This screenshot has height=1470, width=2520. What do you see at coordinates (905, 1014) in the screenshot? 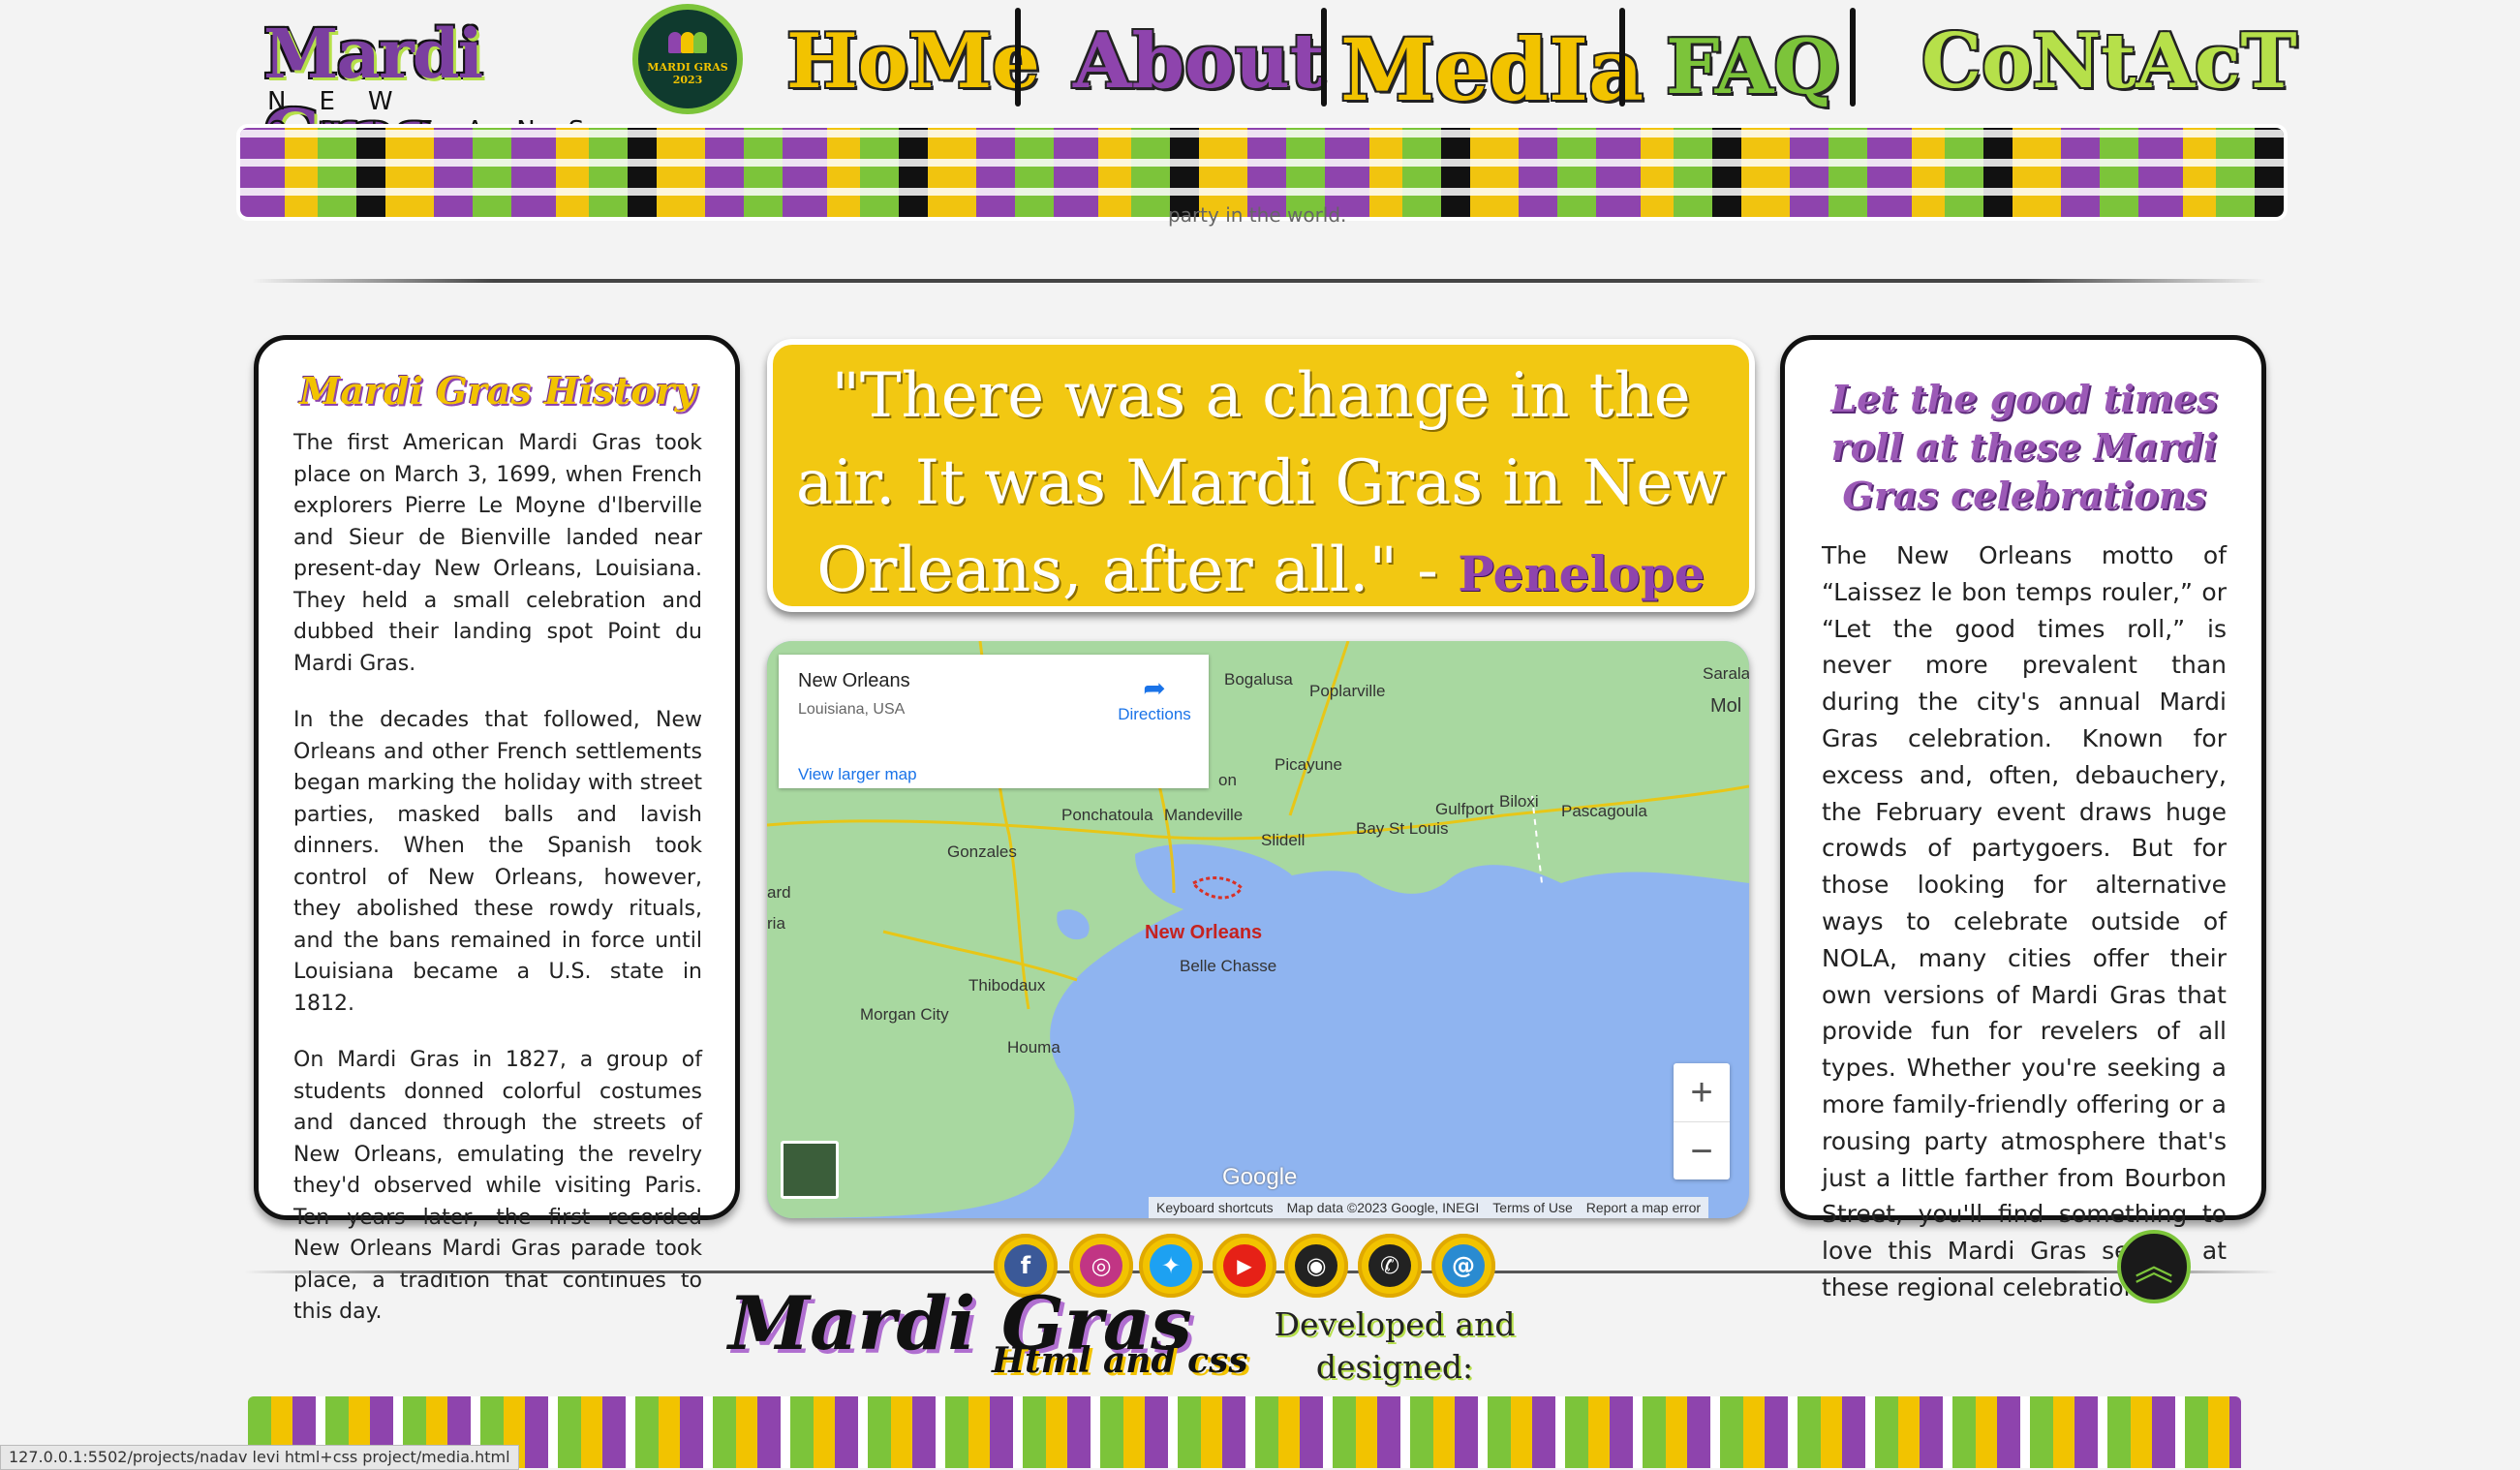
I see `map-place-label: Morgan City` at bounding box center [905, 1014].